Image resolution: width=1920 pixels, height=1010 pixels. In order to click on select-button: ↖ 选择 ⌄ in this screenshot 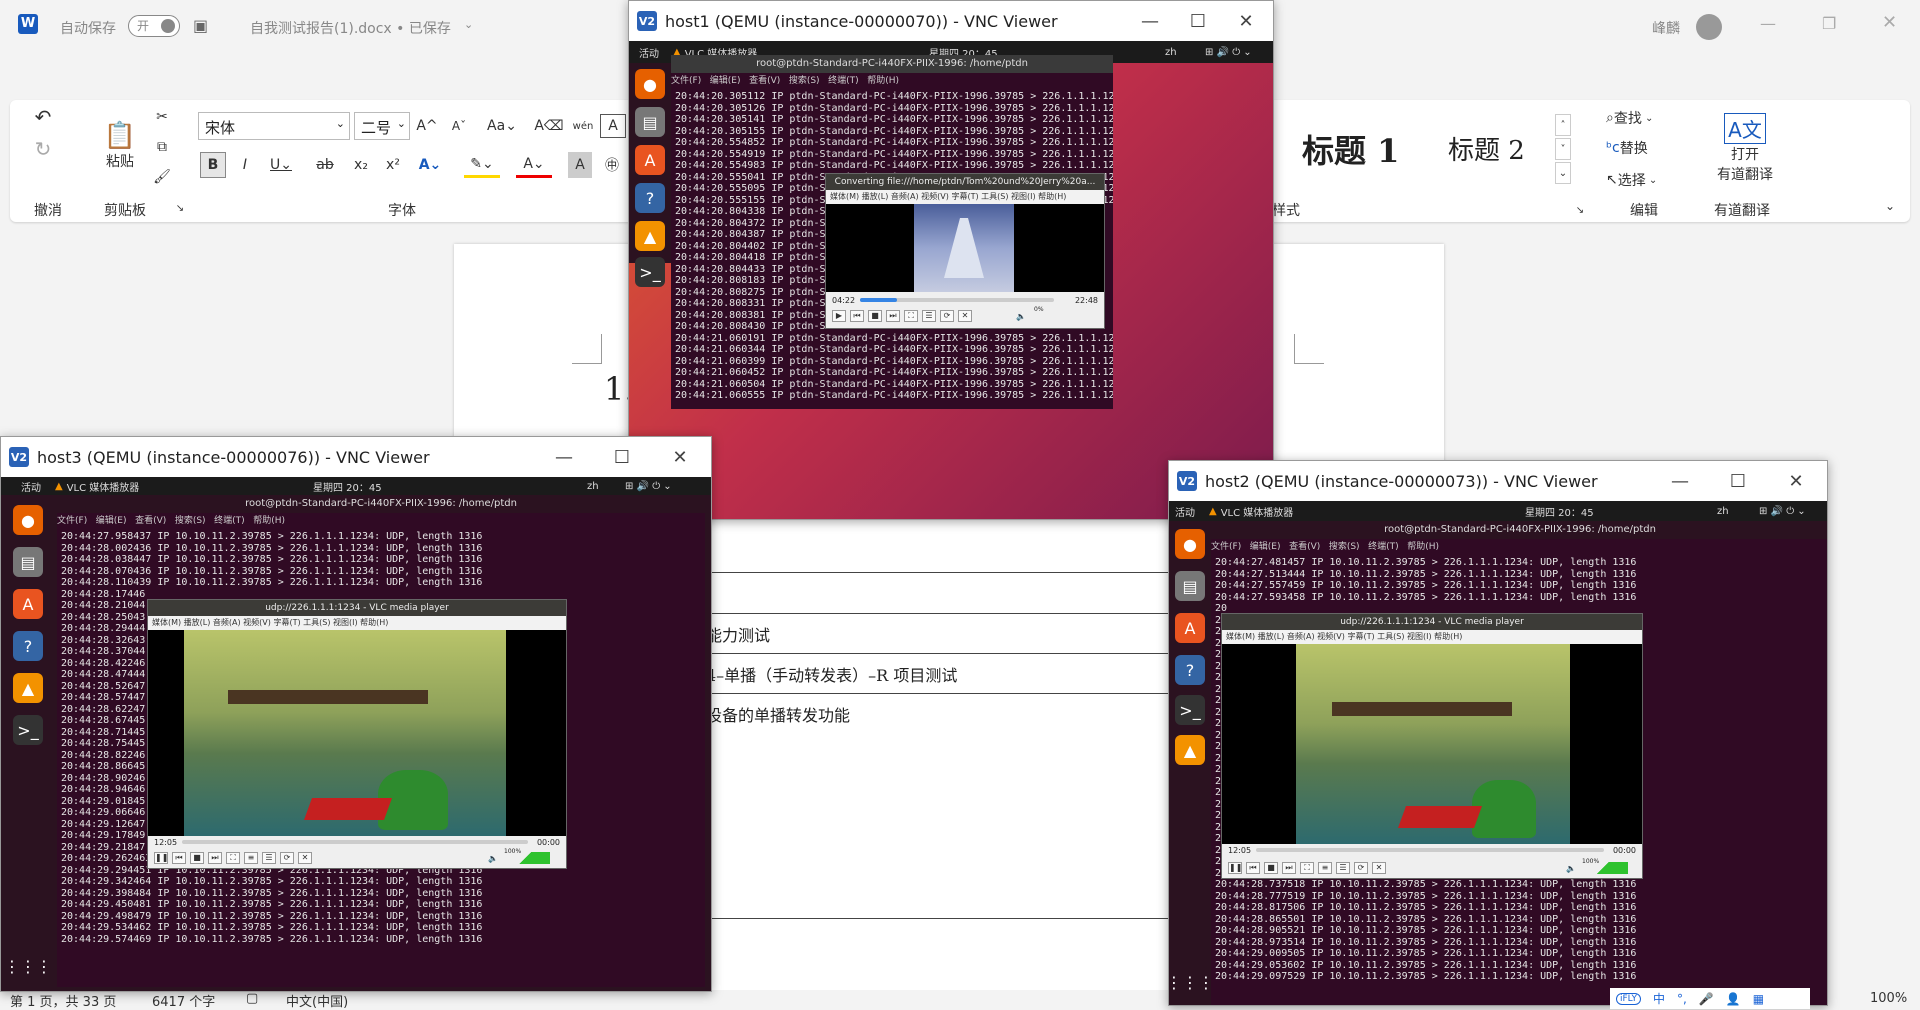, I will do `click(1631, 180)`.